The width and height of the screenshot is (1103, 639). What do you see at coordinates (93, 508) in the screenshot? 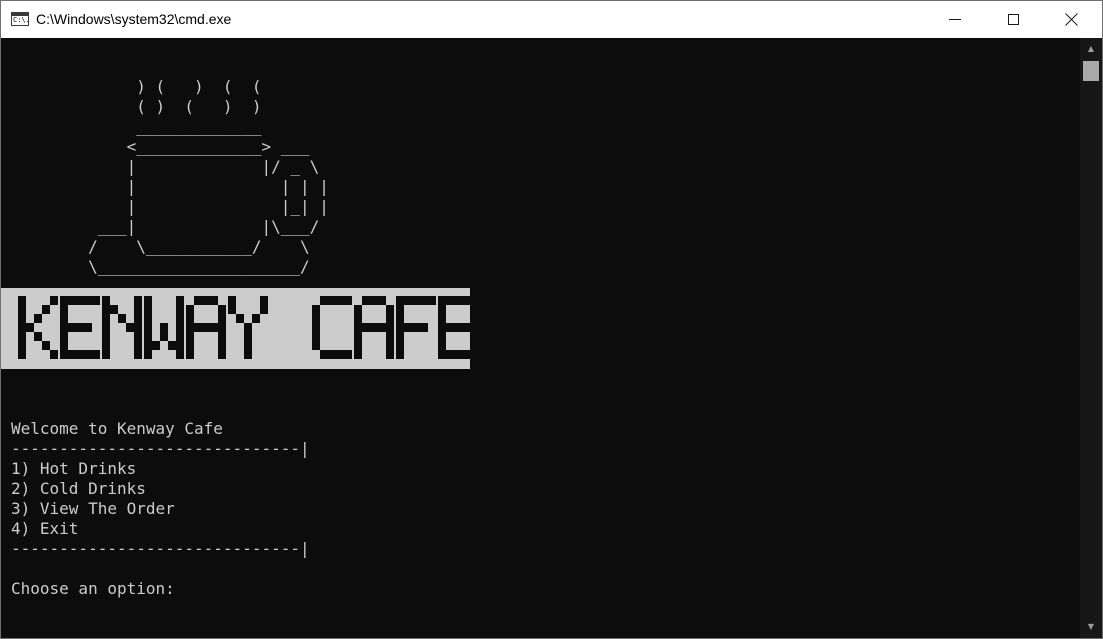
I see `menu-option: 3) View The Order` at bounding box center [93, 508].